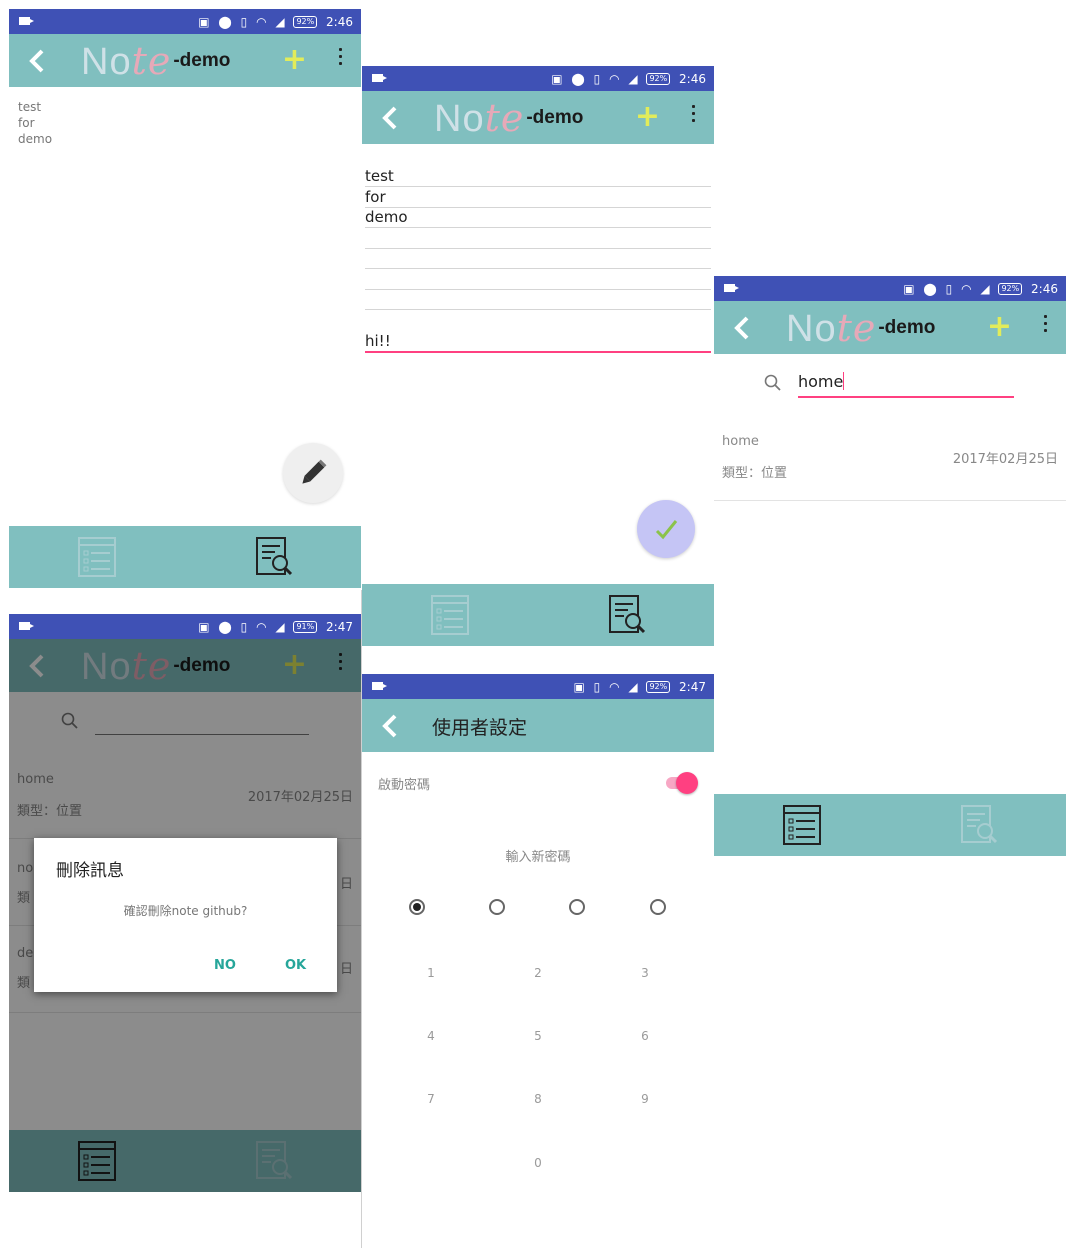 Image resolution: width=1066 pixels, height=1248 pixels. I want to click on note-line: test, so click(30, 107).